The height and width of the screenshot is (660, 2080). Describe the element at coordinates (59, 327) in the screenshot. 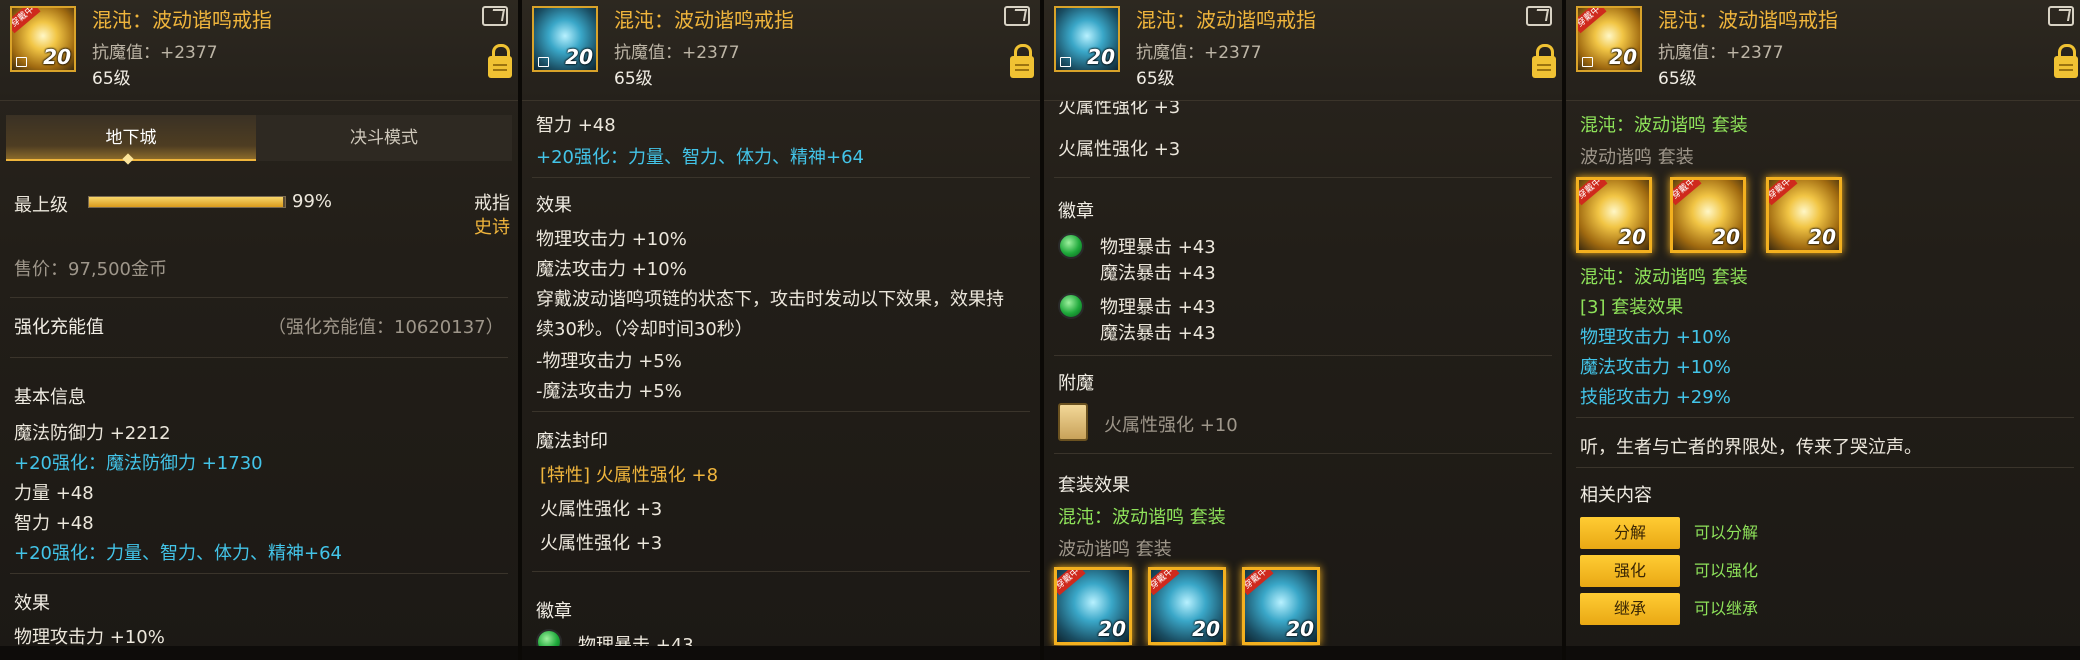

I see `reinforce-title: 强化充能值` at that location.